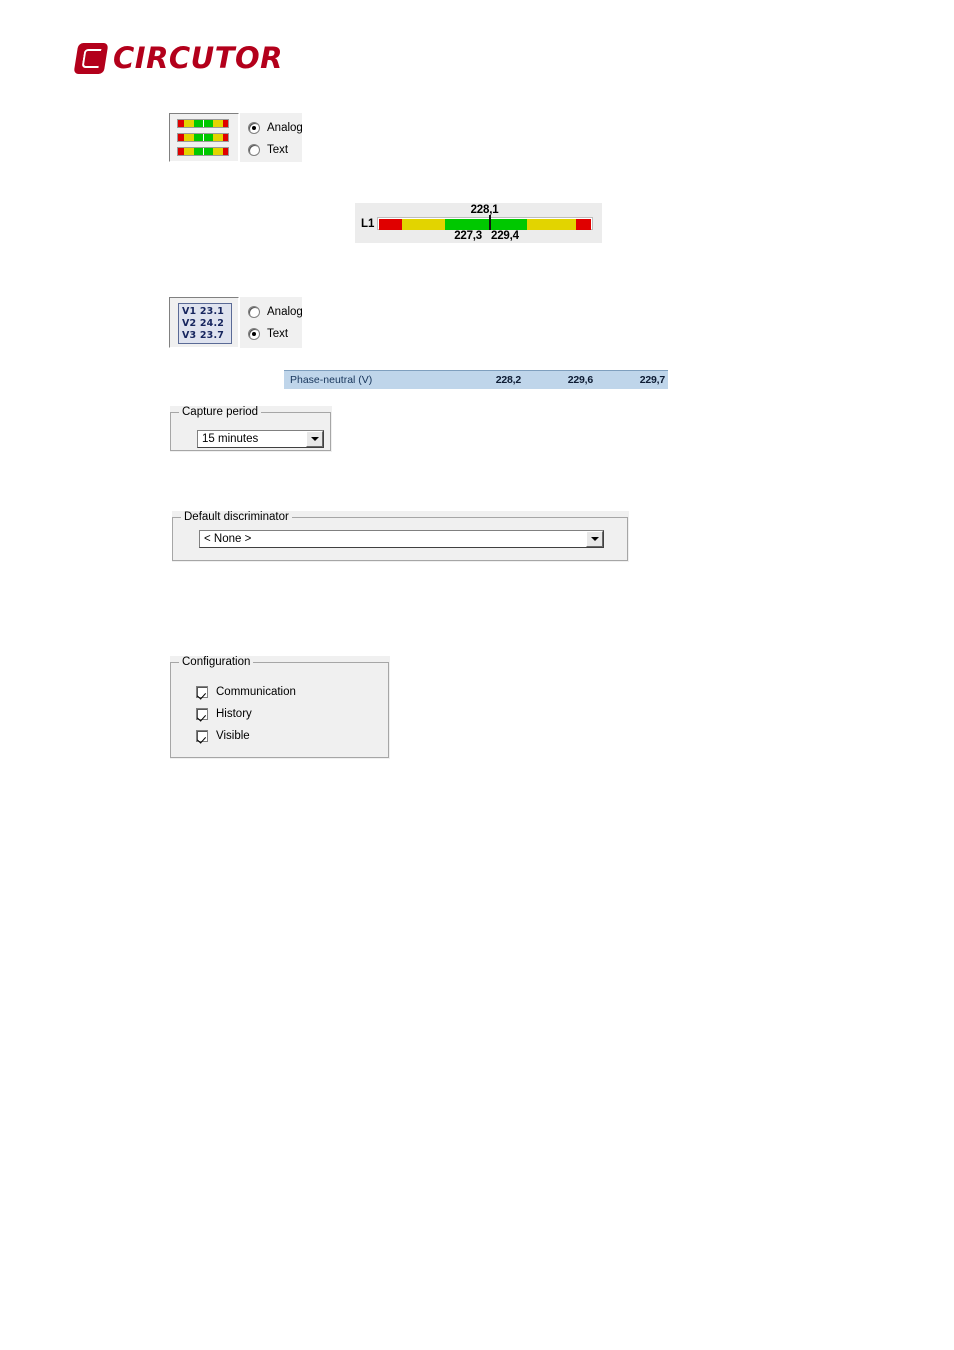 The image size is (954, 1350). What do you see at coordinates (91, 58) in the screenshot?
I see `circutor-c-mark-icon` at bounding box center [91, 58].